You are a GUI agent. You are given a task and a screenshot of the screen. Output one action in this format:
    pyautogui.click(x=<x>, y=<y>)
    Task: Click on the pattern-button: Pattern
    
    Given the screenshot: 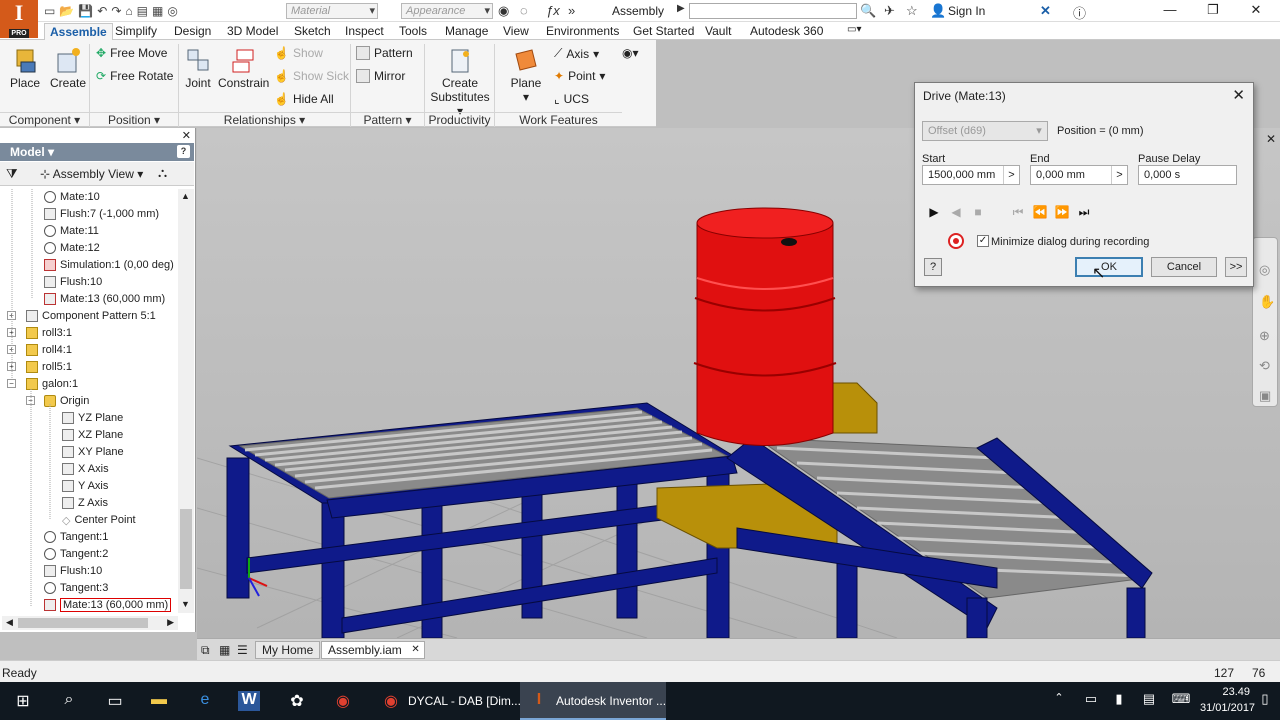 What is the action you would take?
    pyautogui.click(x=384, y=53)
    